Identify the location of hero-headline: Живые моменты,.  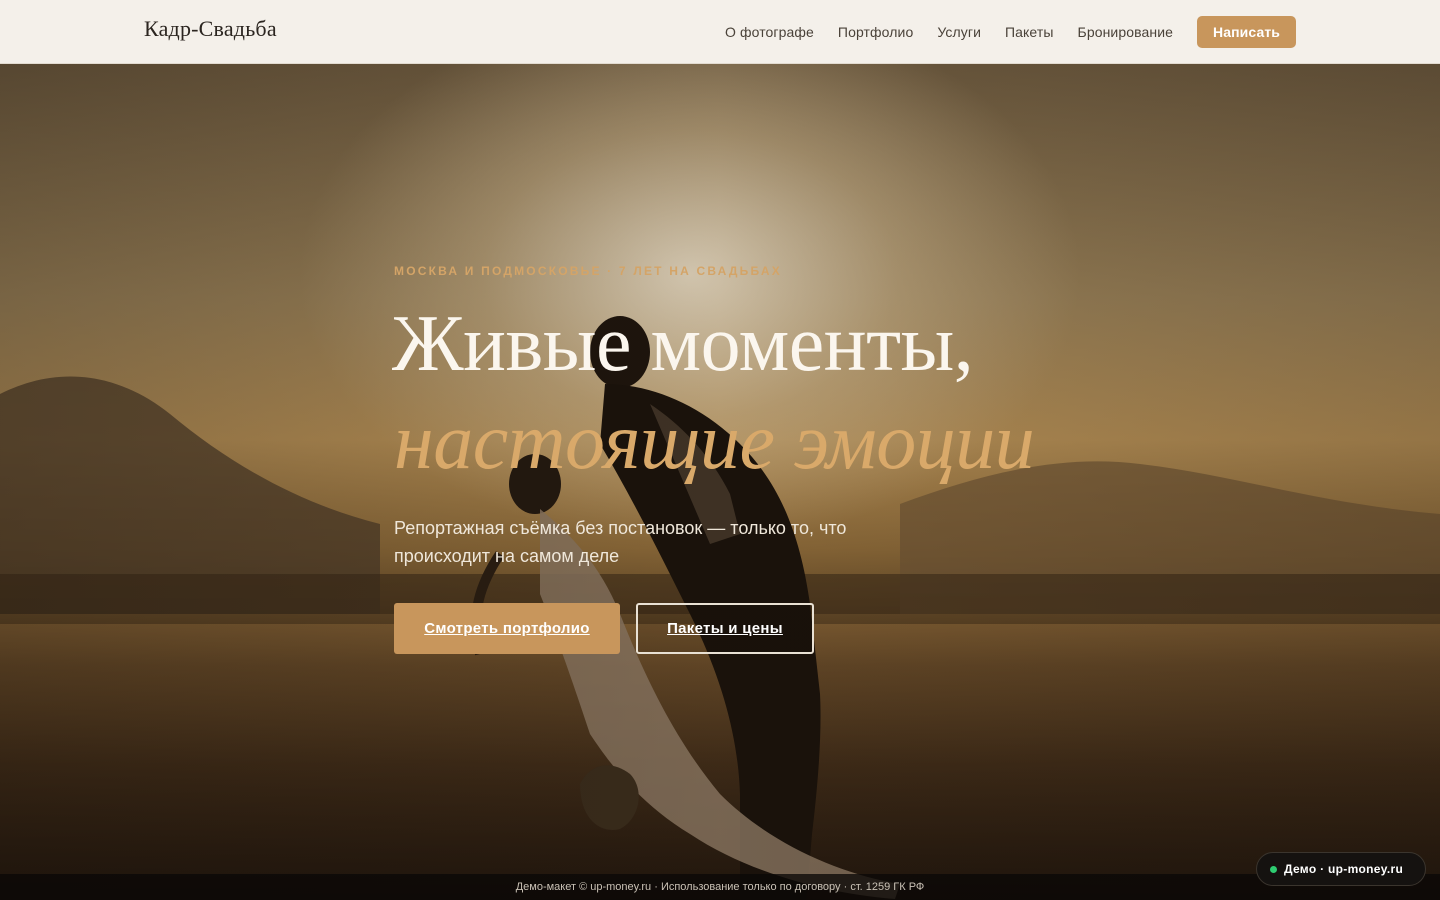
(683, 344).